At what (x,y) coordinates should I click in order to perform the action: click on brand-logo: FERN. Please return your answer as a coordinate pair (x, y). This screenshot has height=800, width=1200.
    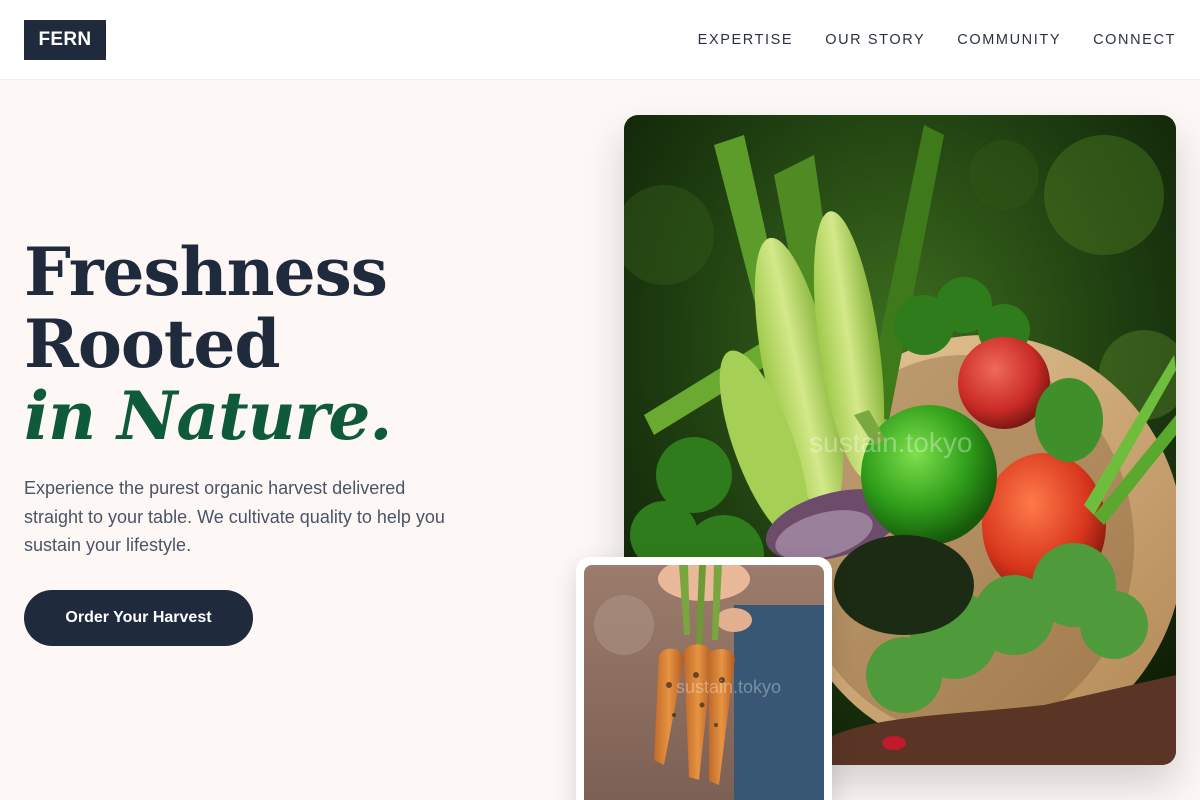
    Looking at the image, I should click on (65, 40).